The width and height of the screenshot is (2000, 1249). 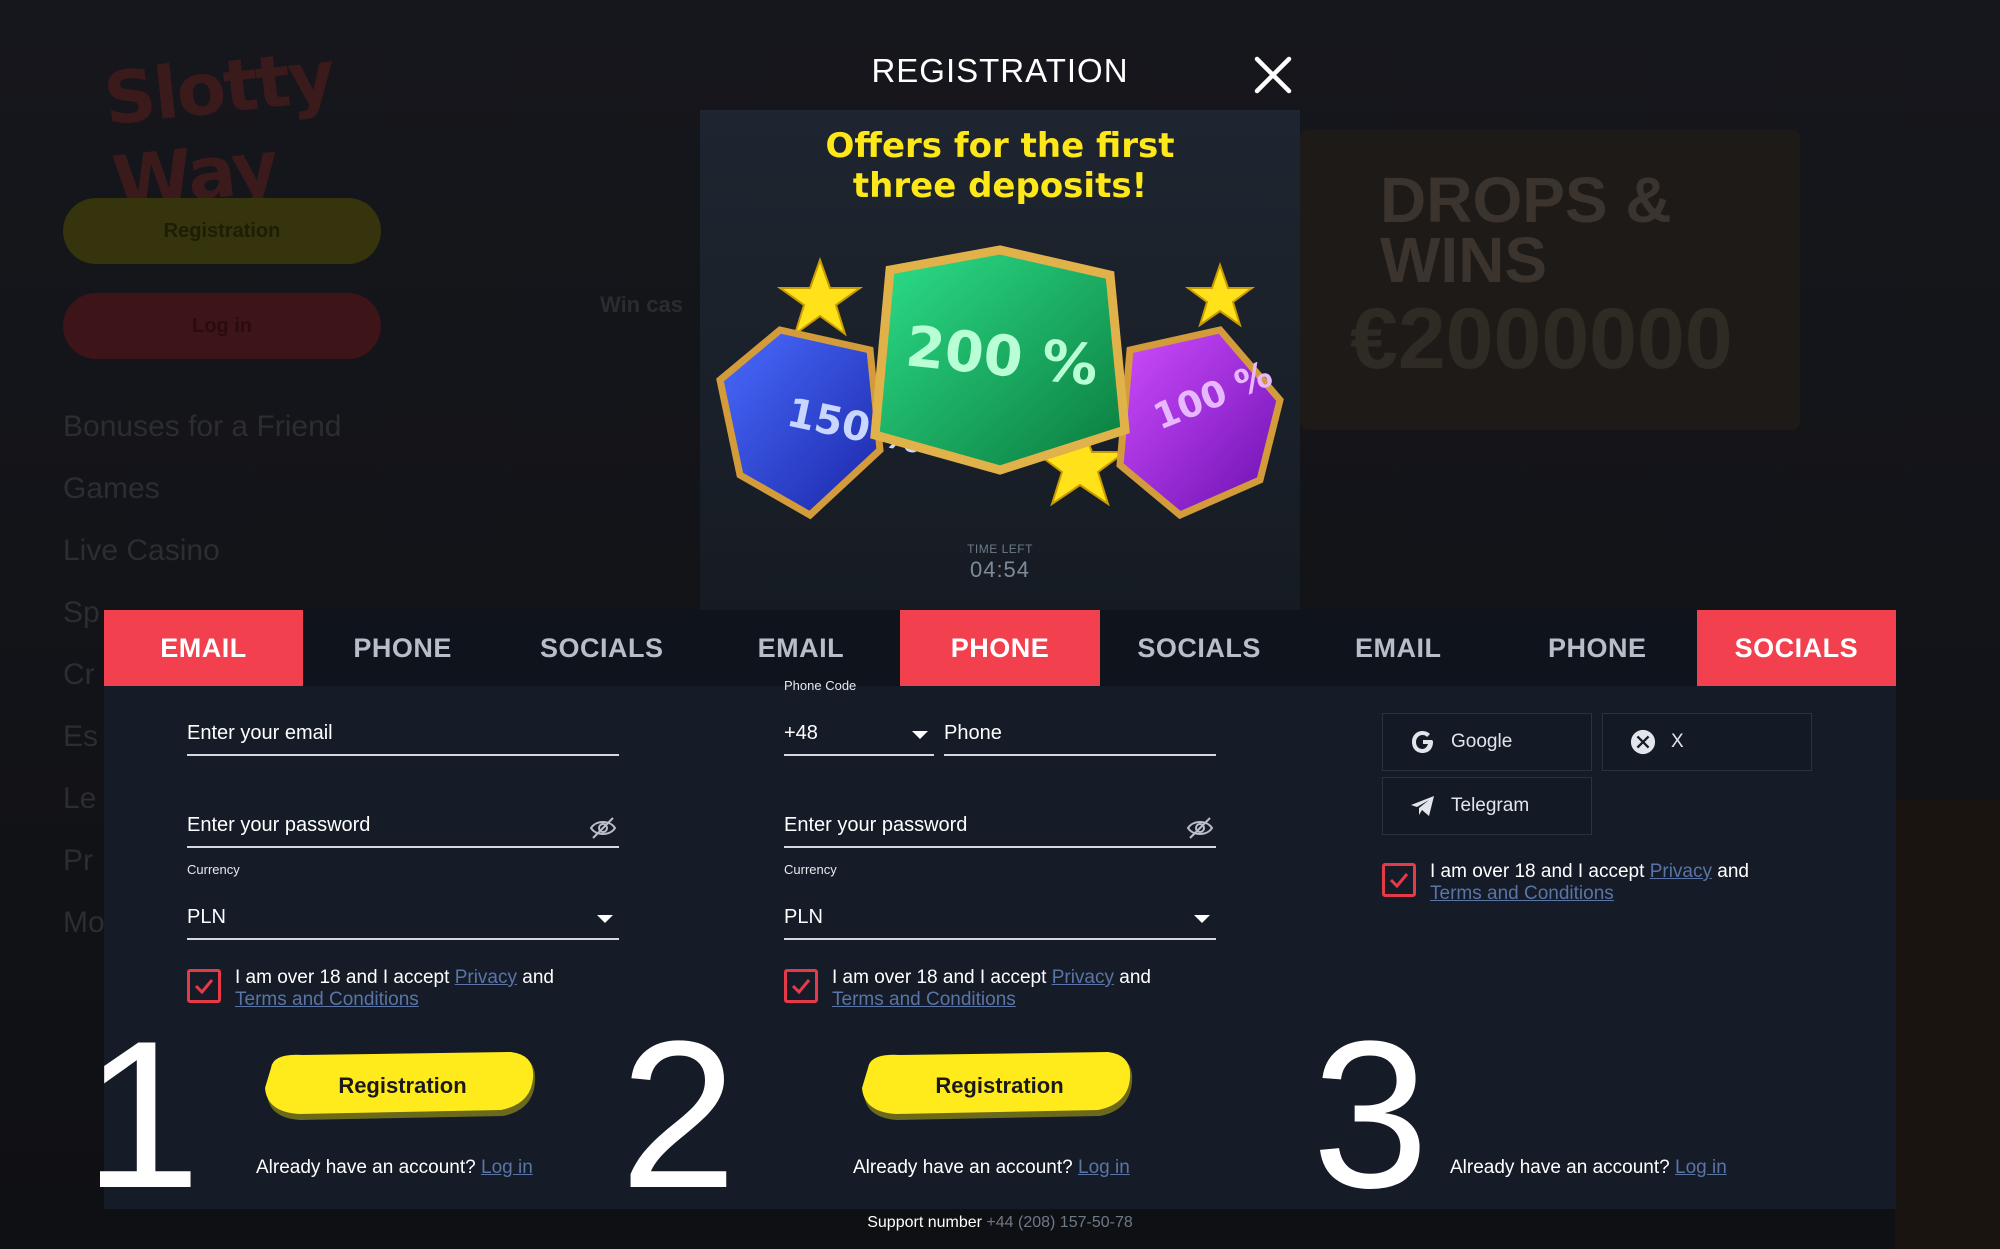 I want to click on email-field: Enter your email, so click(x=403, y=732).